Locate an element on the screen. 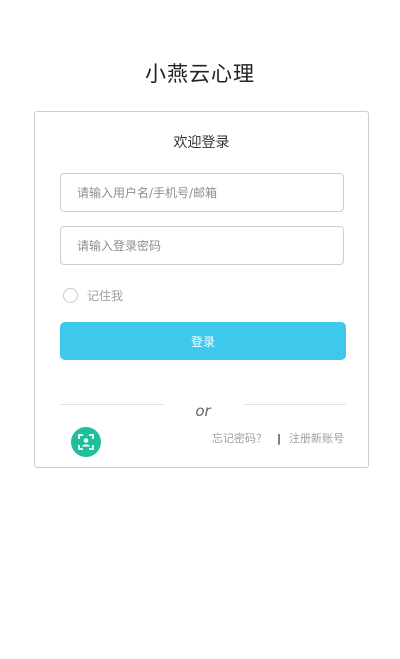 Image resolution: width=400 pixels, height=659 pixels. remember-me-toggle: 记住我 is located at coordinates (93, 295).